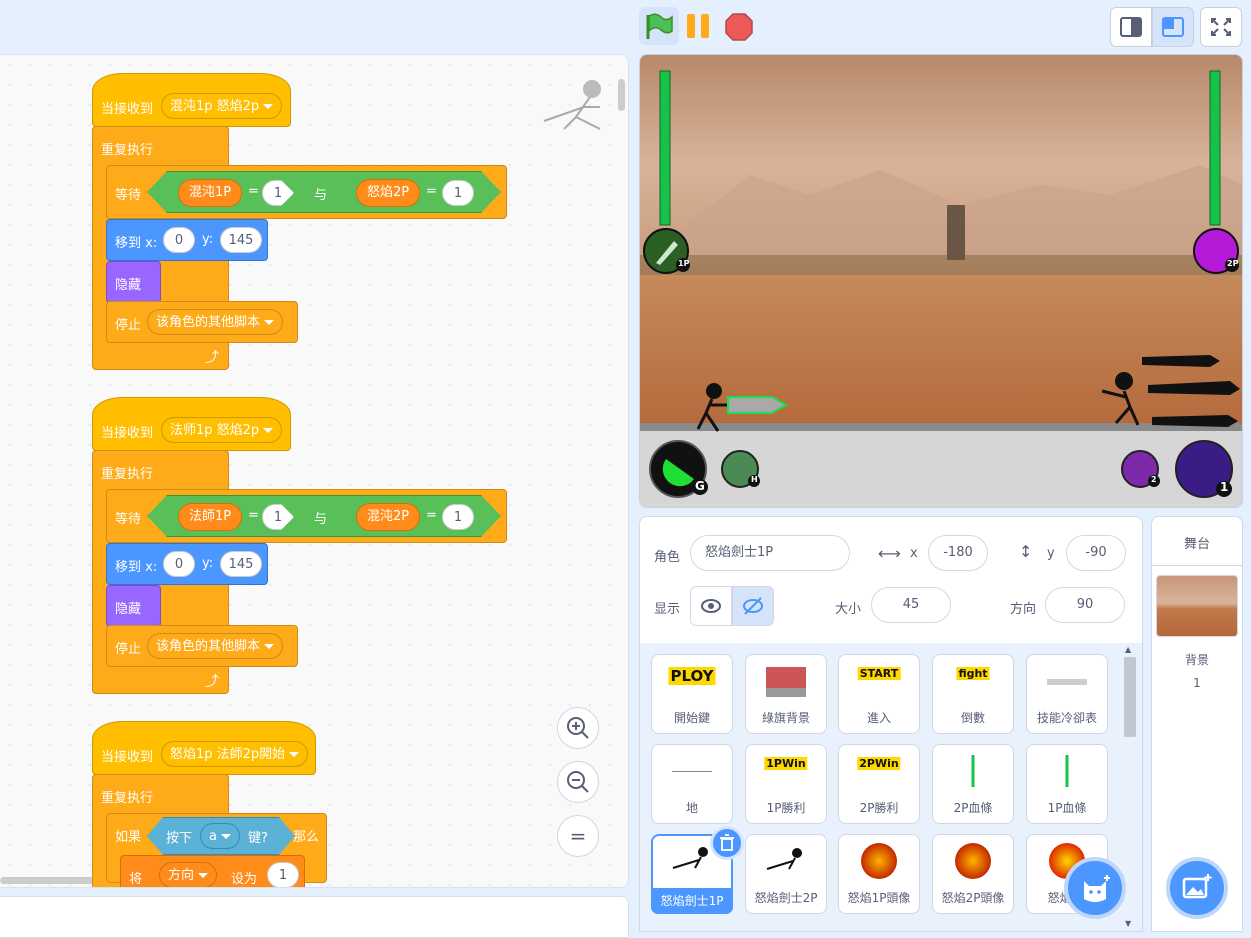  What do you see at coordinates (210, 193) in the screenshot?
I see `variable-reporter: 混沌1P` at bounding box center [210, 193].